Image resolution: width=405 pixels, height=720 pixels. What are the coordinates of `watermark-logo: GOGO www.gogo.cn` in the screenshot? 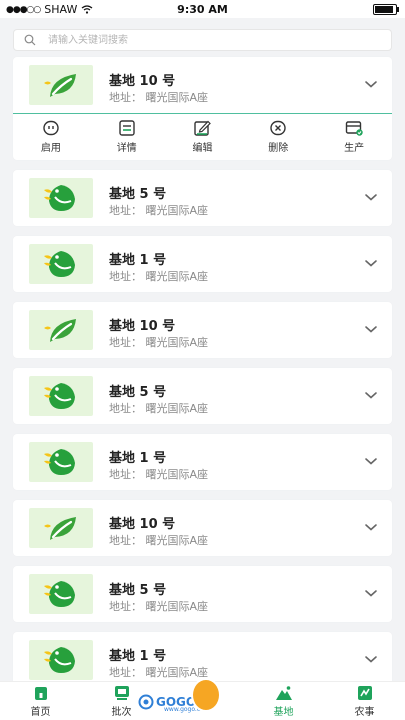 It's located at (179, 697).